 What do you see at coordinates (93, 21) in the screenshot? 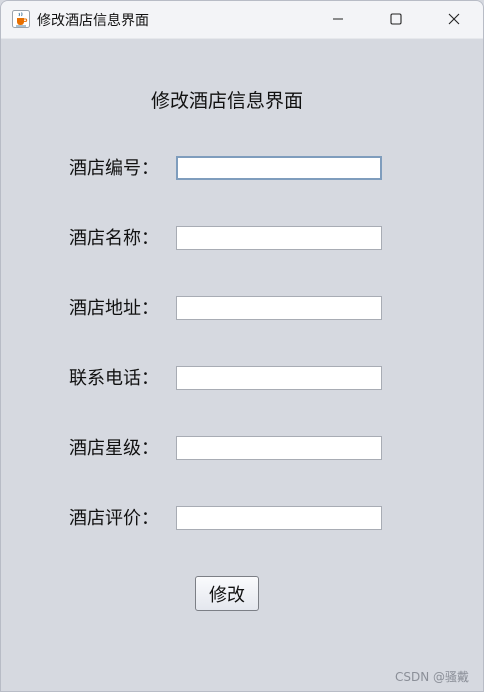
I see `window-title: 修改酒店信息界面` at bounding box center [93, 21].